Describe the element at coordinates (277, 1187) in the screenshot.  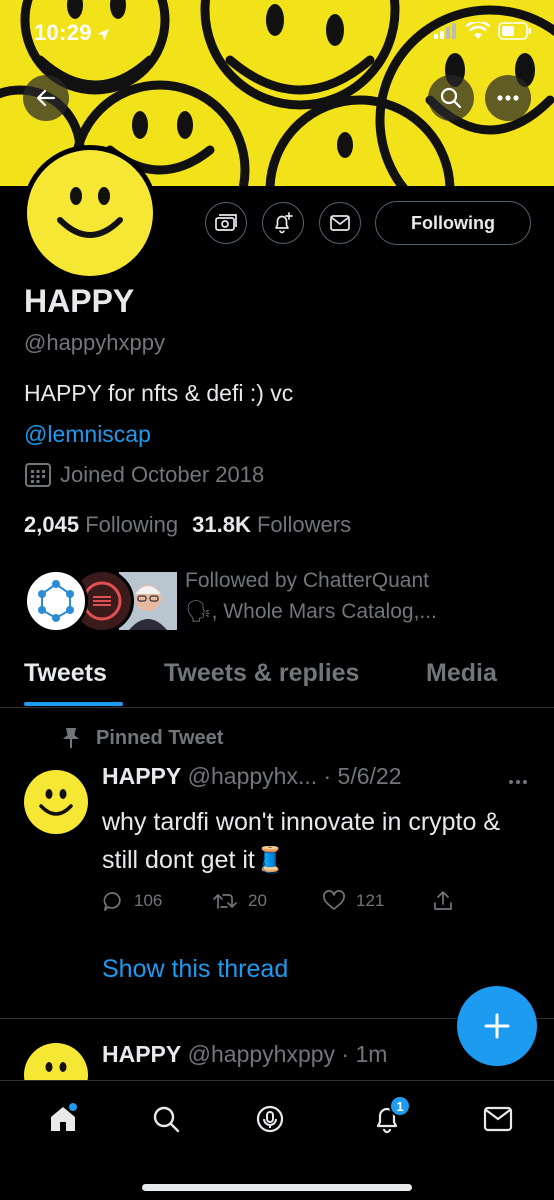
I see `home-indicator` at that location.